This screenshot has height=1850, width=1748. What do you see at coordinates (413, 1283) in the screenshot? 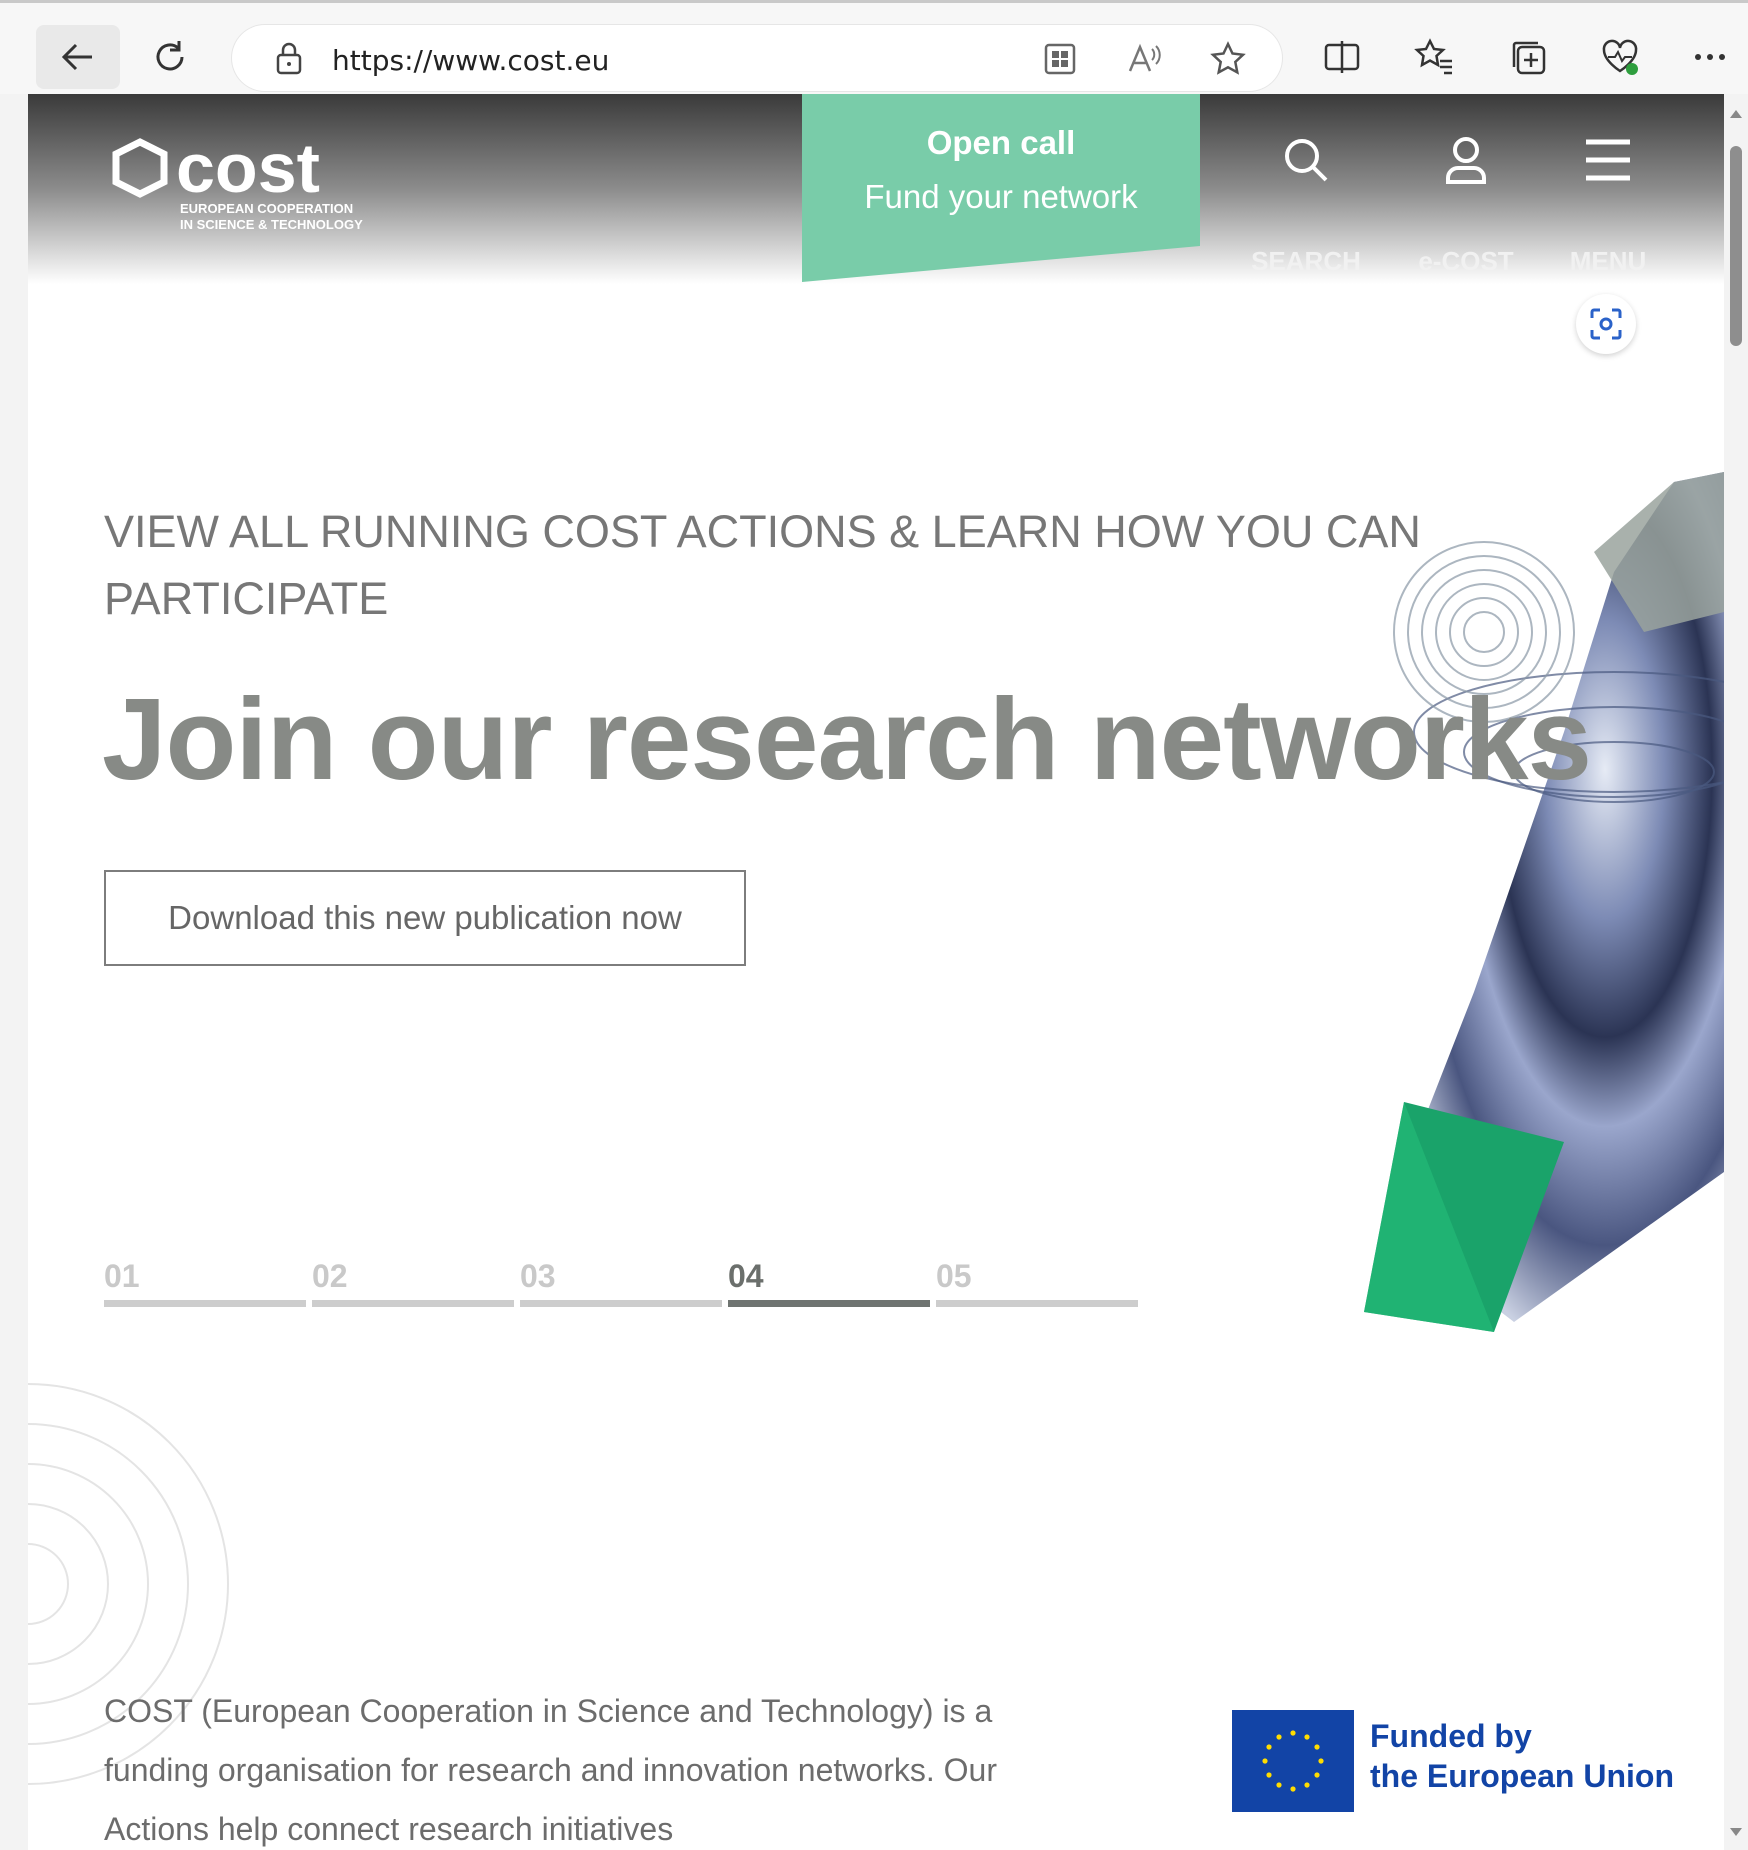
I see `slide-tab-02: 02` at bounding box center [413, 1283].